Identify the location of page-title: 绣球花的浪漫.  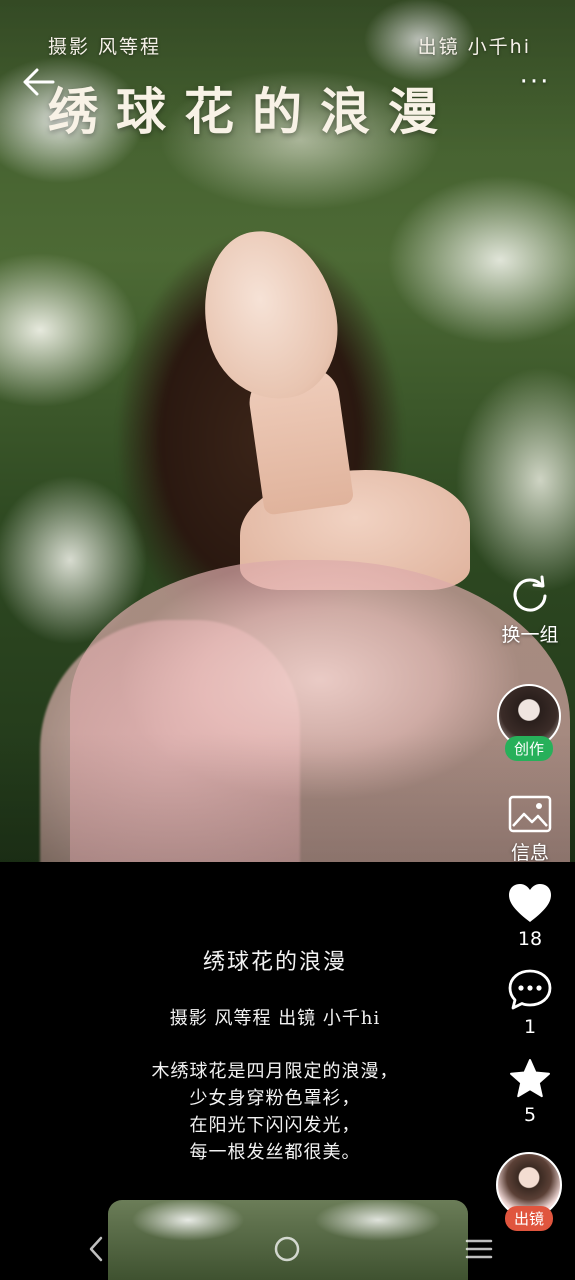
(252, 111).